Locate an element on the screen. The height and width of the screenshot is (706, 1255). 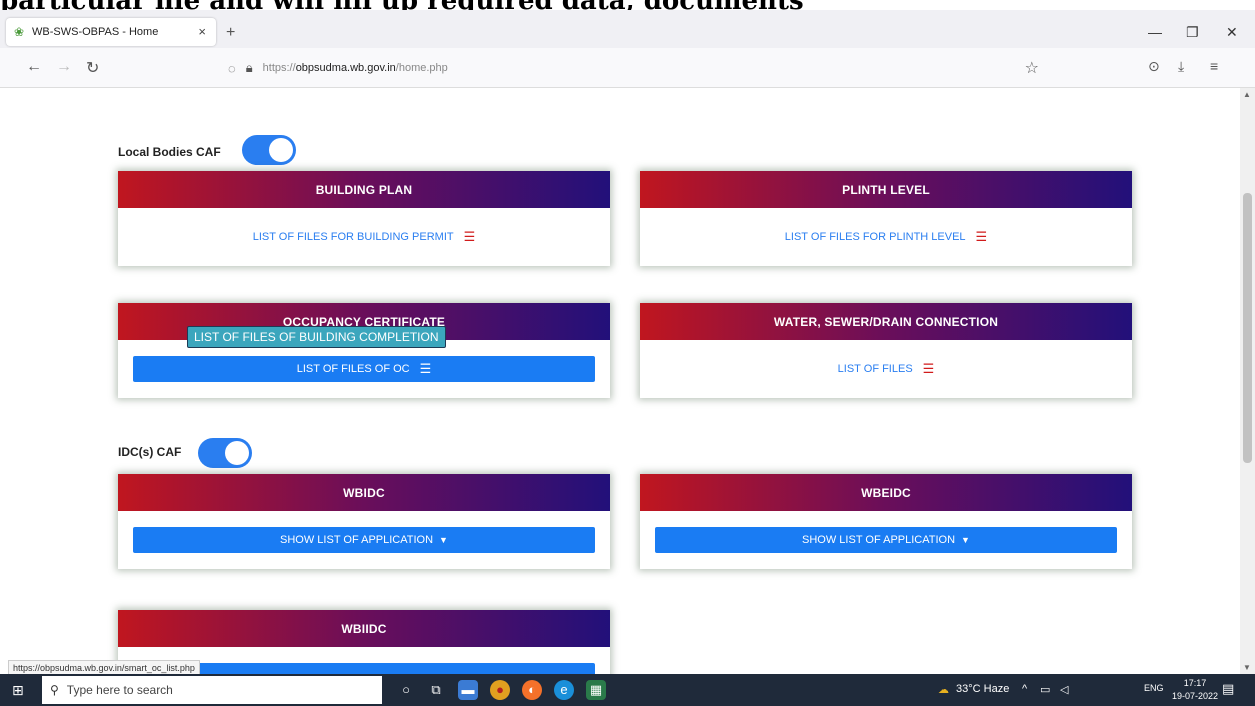
cortana-icon: ○ is located at coordinates (406, 690).